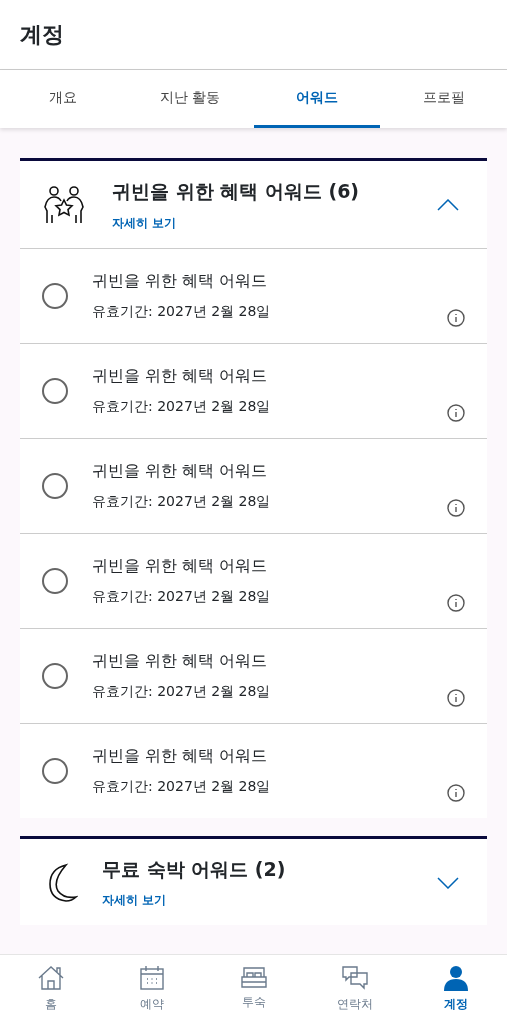 This screenshot has height=1024, width=507. I want to click on home-icon, so click(50, 978).